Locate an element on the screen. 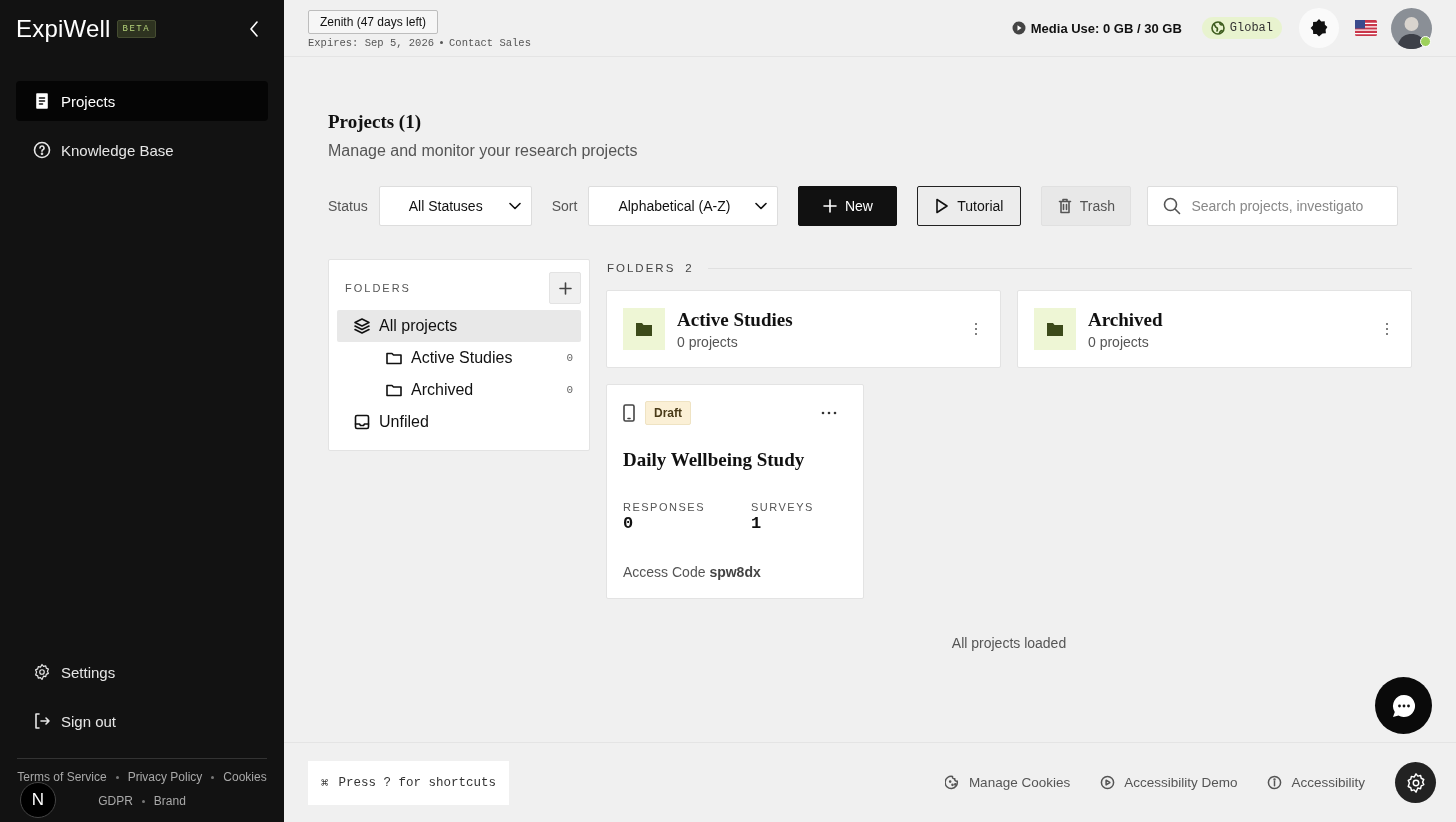  footer-link: GDPR is located at coordinates (115, 801).